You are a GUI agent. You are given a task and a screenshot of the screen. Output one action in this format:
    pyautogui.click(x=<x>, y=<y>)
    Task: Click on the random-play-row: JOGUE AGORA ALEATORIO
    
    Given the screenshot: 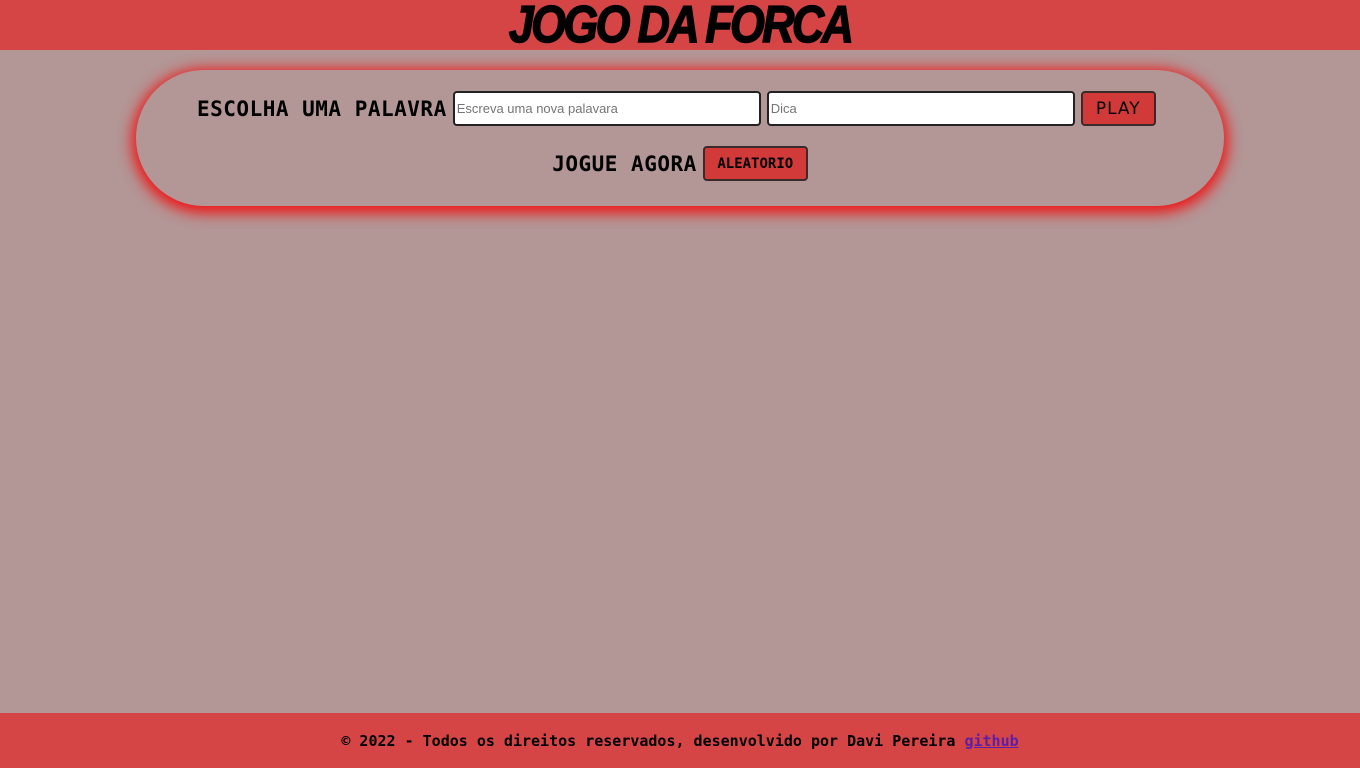 What is the action you would take?
    pyautogui.click(x=680, y=163)
    